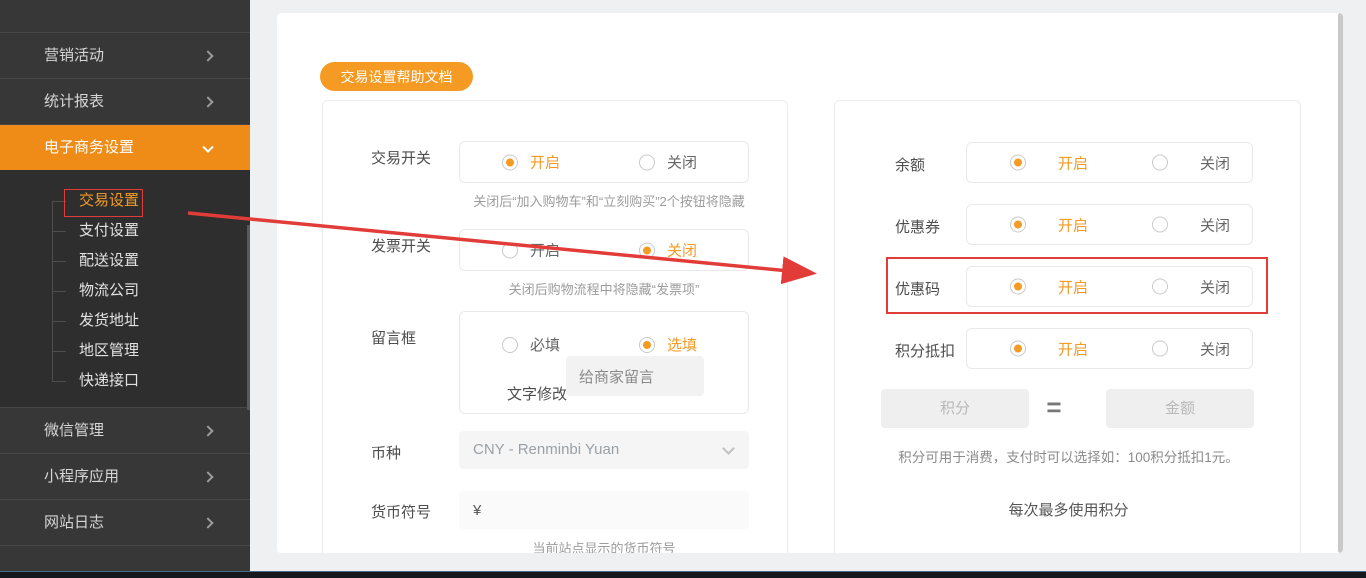  Describe the element at coordinates (74, 55) in the screenshot. I see `sidebar-item-label: 营销活动` at that location.